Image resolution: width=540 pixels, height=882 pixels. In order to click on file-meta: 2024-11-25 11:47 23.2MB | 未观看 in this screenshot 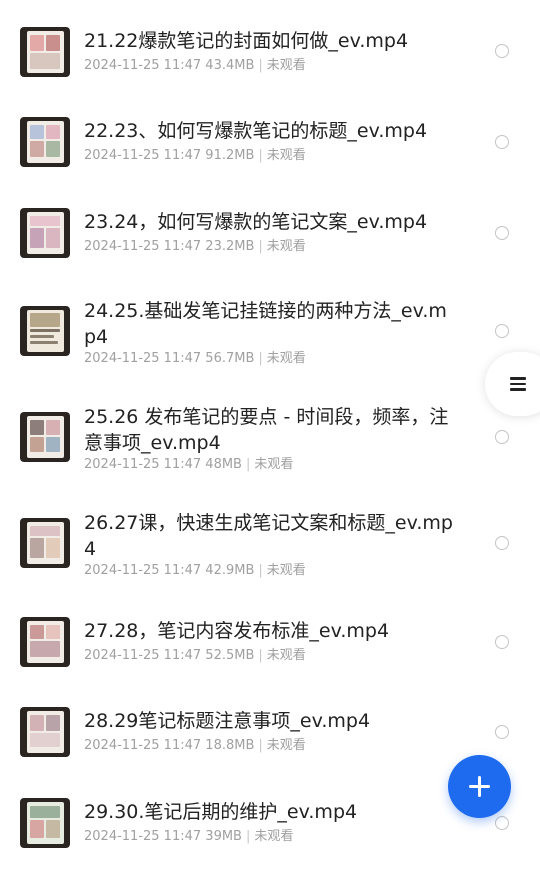, I will do `click(195, 247)`.